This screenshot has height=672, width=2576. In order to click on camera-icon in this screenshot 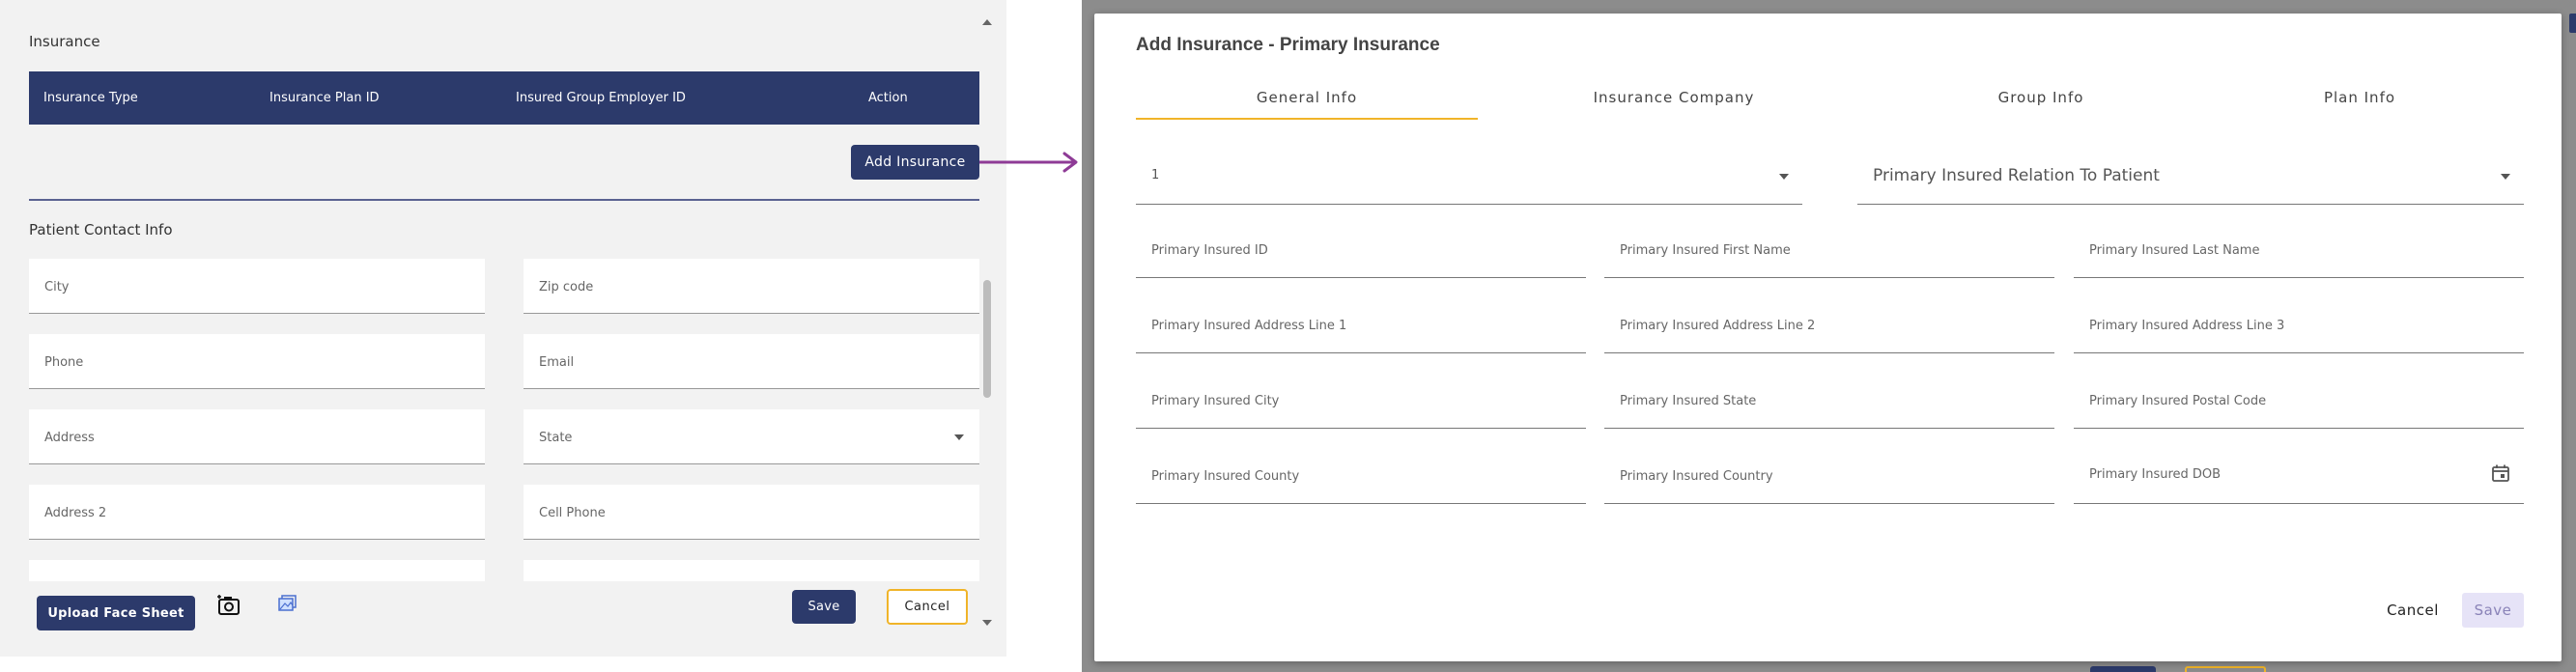, I will do `click(228, 606)`.